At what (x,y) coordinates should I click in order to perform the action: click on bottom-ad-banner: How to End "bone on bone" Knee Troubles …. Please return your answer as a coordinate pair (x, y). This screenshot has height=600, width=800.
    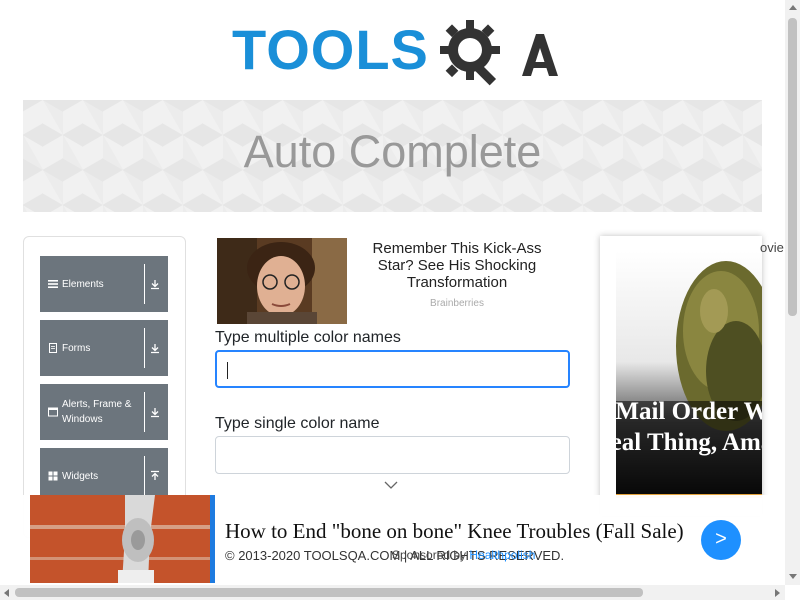
    Looking at the image, I should click on (392, 540).